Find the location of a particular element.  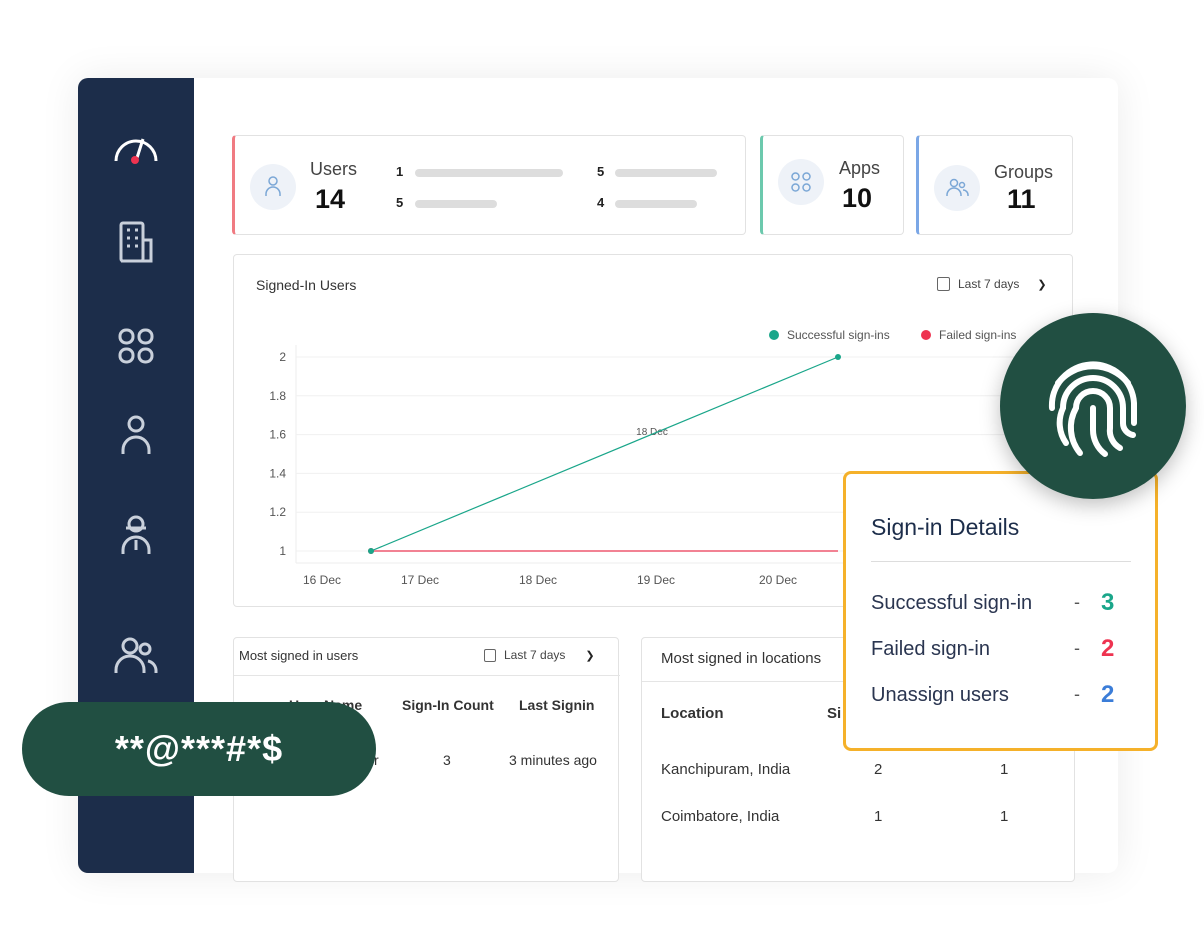

fingerprint-badge is located at coordinates (1093, 406).